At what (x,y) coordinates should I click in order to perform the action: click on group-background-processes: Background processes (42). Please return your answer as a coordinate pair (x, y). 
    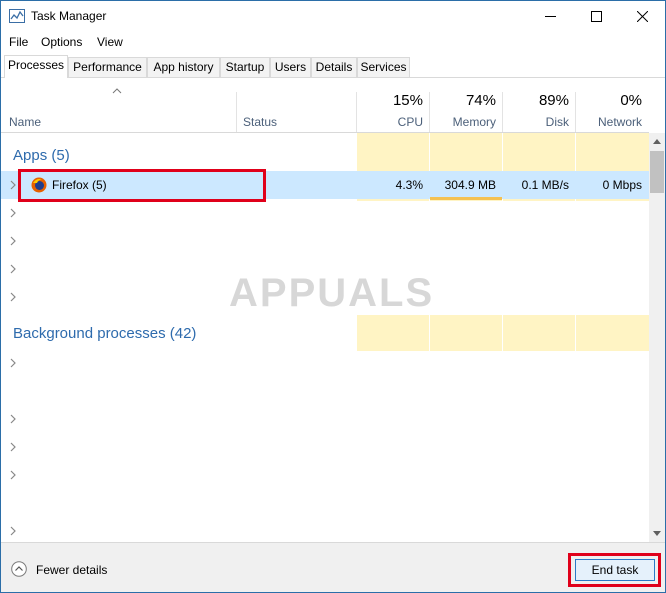
    Looking at the image, I should click on (104, 333).